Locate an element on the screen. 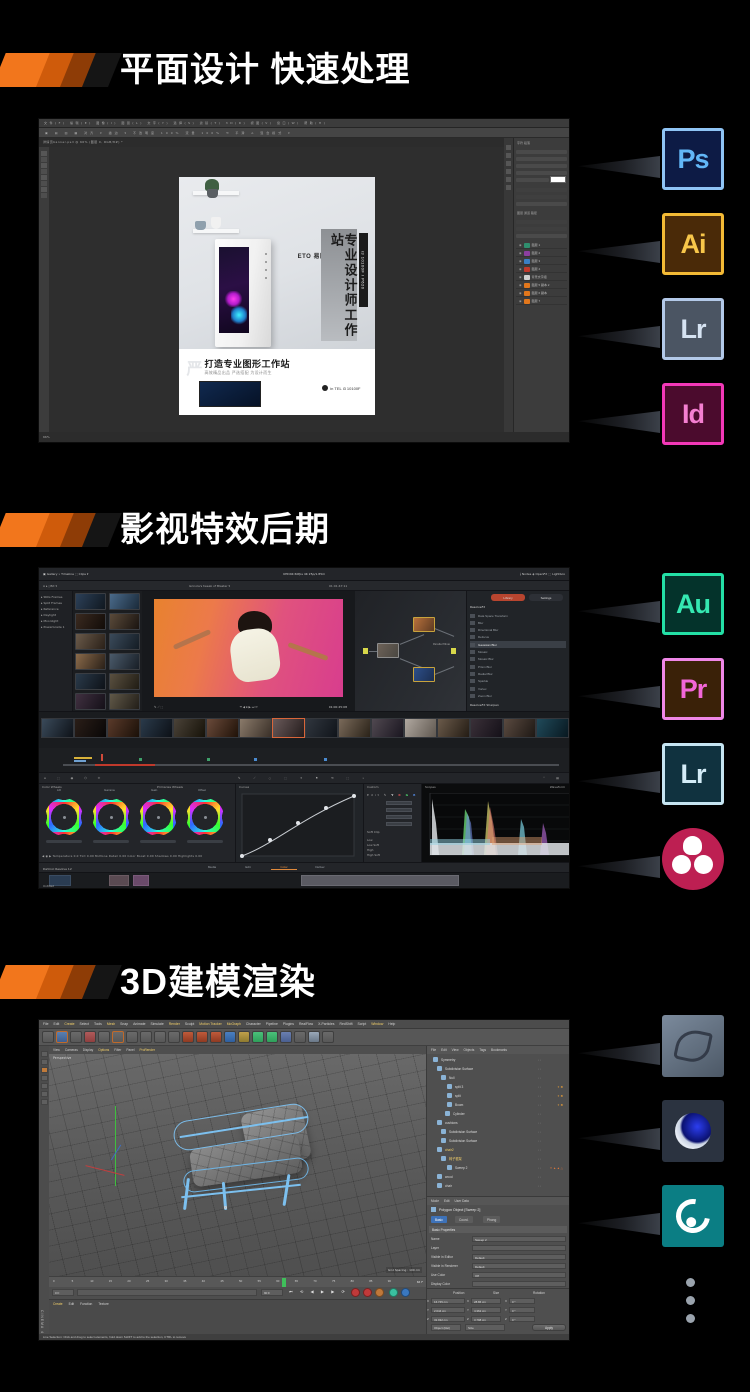 The height and width of the screenshot is (1392, 750). menu-redshift: RedShift is located at coordinates (346, 1024).